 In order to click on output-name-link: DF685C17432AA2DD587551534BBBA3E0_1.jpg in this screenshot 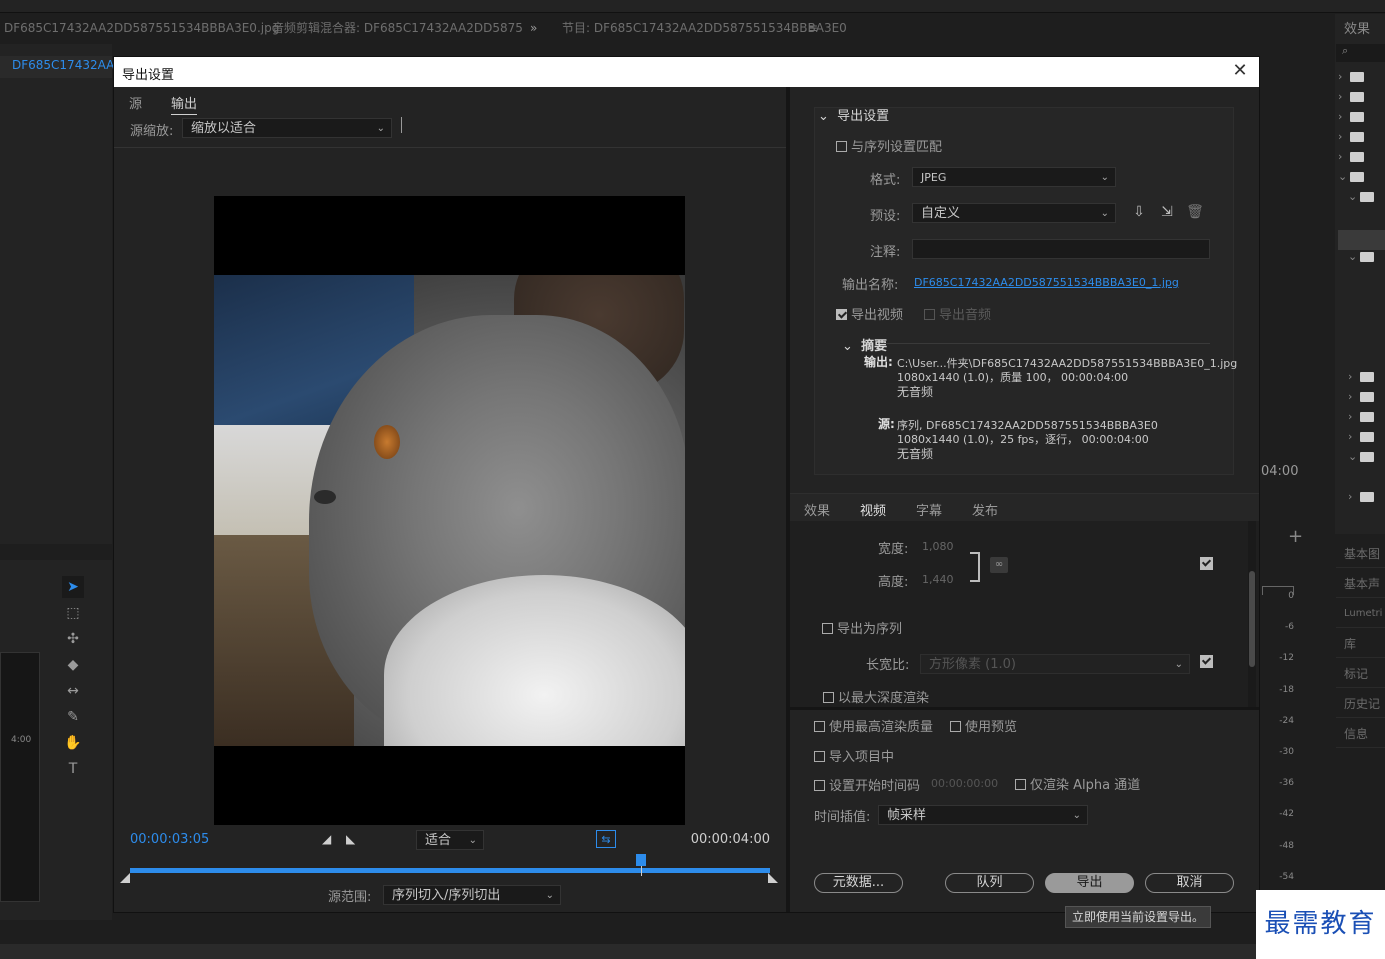, I will do `click(1046, 282)`.